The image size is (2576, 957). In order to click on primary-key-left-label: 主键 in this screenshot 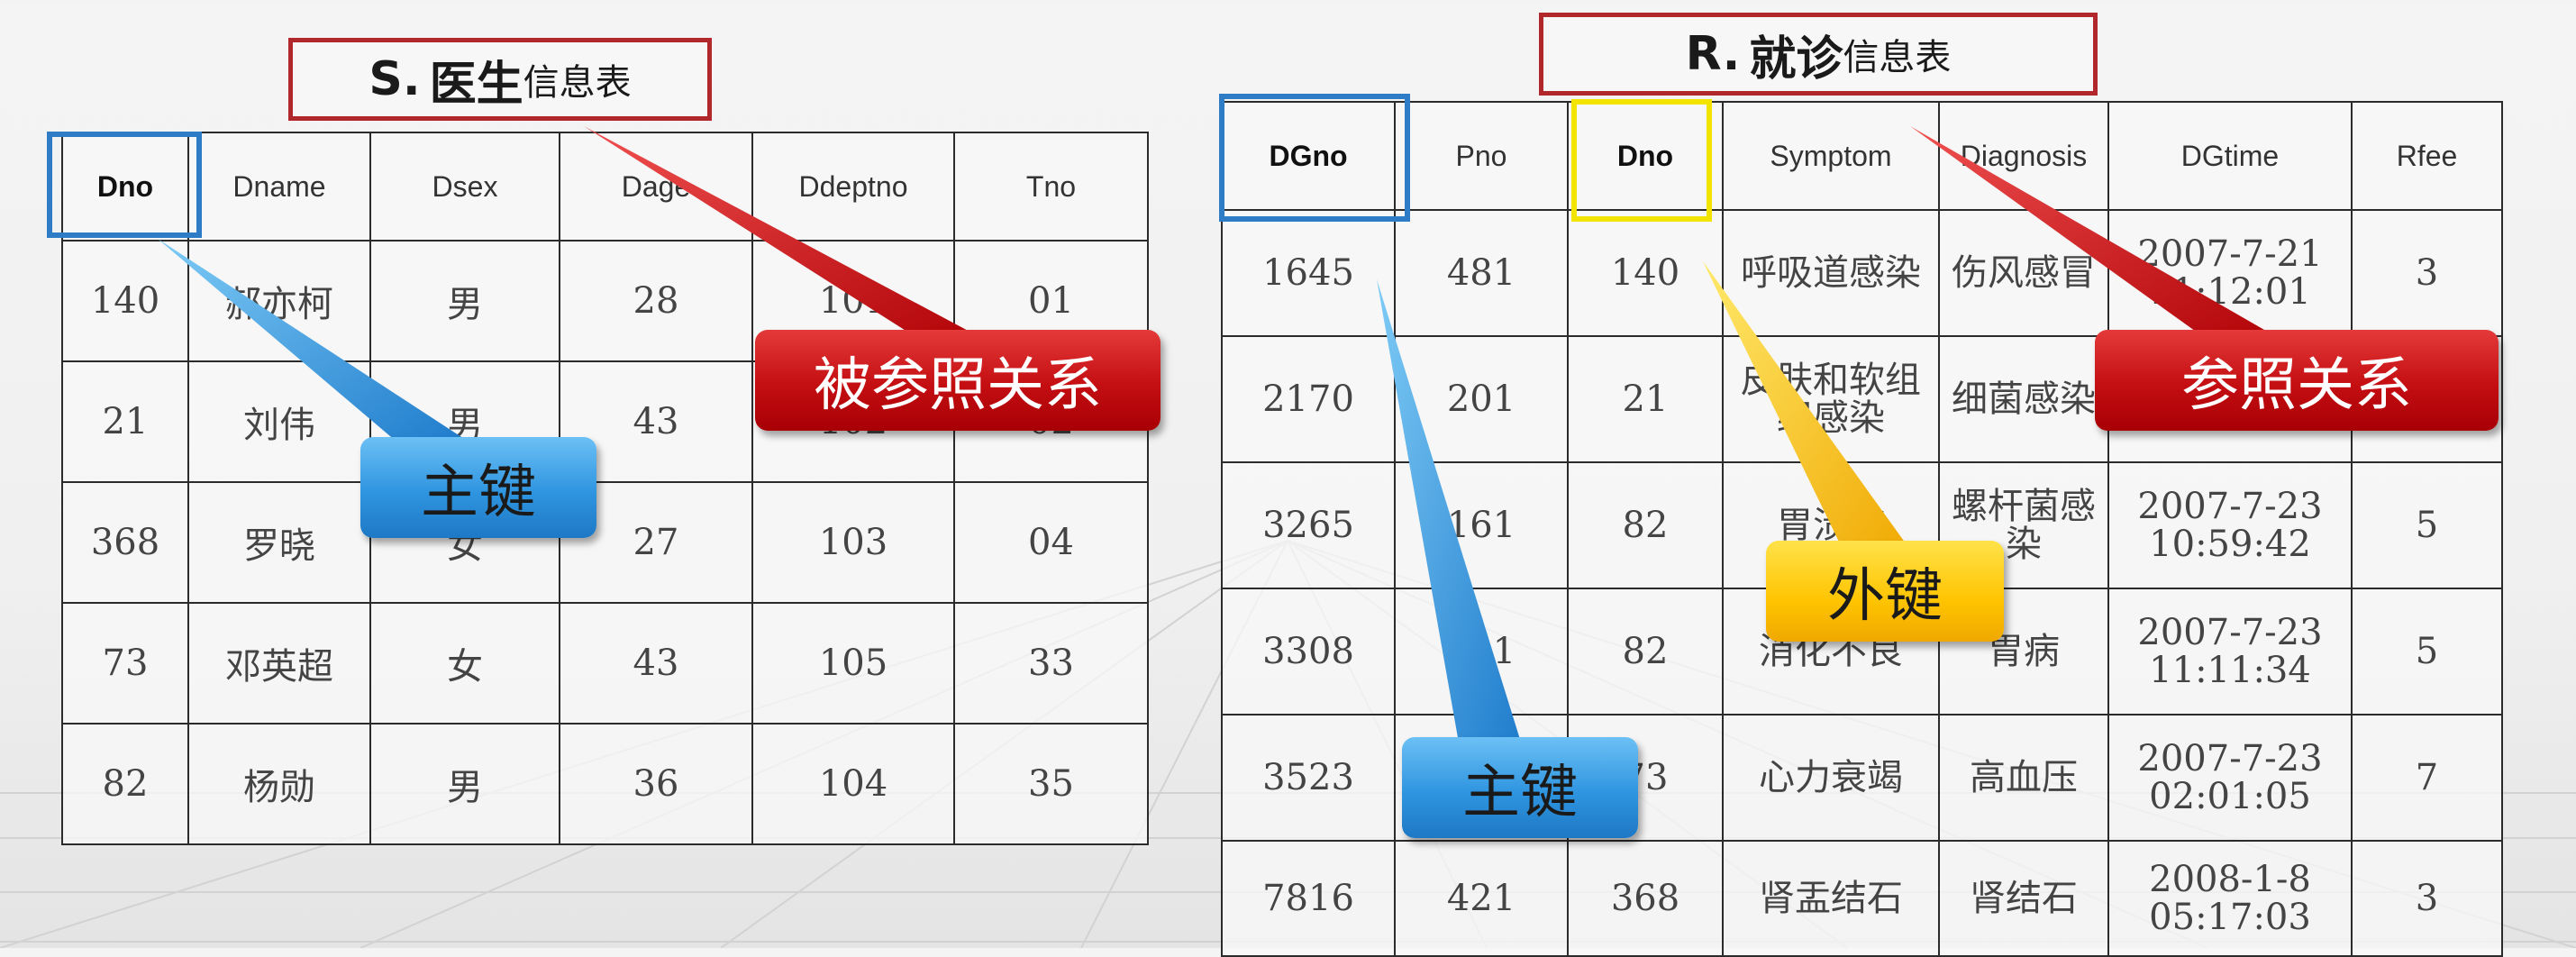, I will do `click(478, 487)`.